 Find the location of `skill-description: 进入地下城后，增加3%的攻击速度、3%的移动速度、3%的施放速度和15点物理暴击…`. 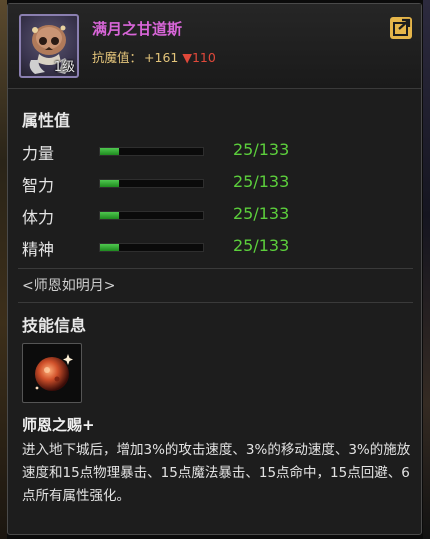

skill-description: 进入地下城后，增加3%的攻击速度、3%的移动速度、3%的施放速度和15点物理暴击… is located at coordinates (216, 473).